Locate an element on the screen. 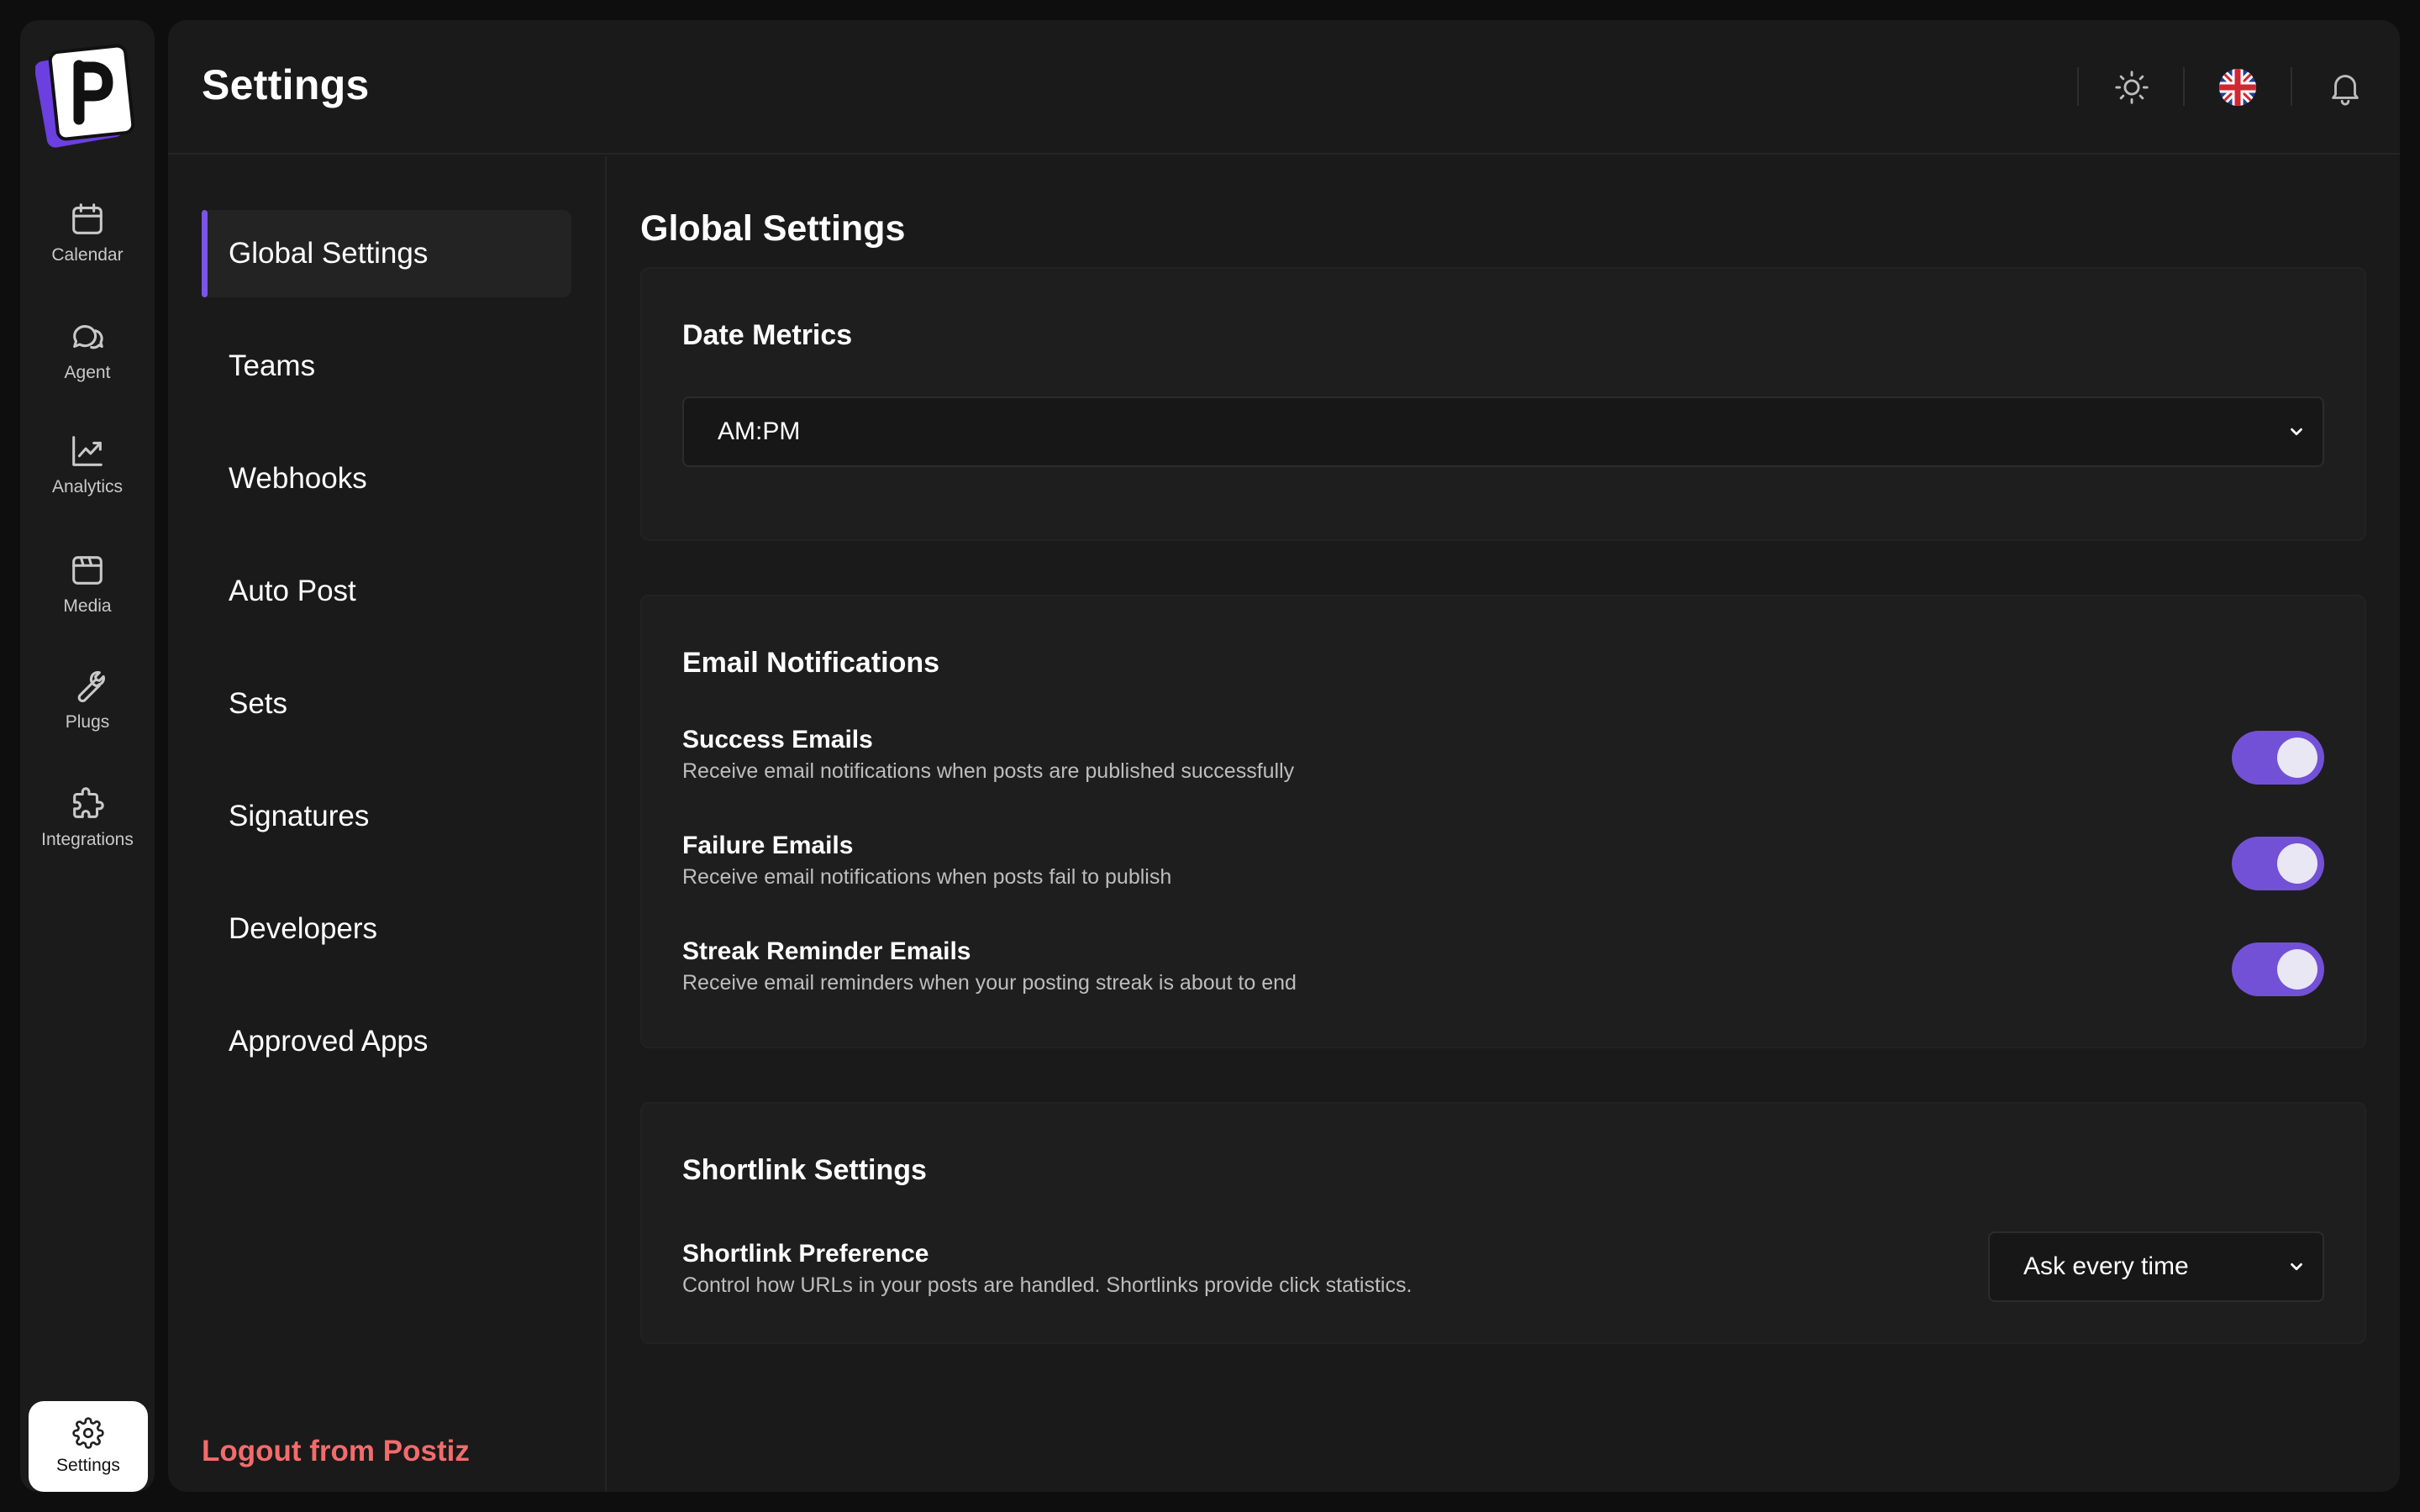  rail-item-calendar: Calendar is located at coordinates (87, 246).